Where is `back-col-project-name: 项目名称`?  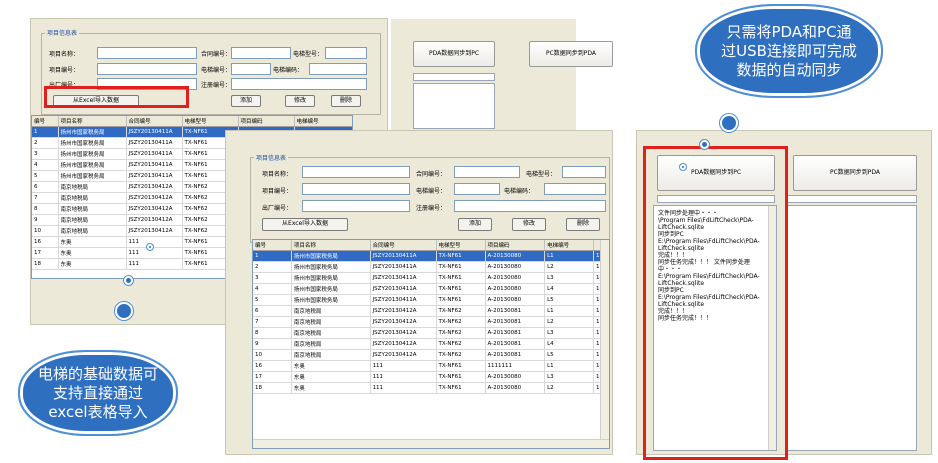
back-col-project-name: 项目名称 is located at coordinates (92, 121).